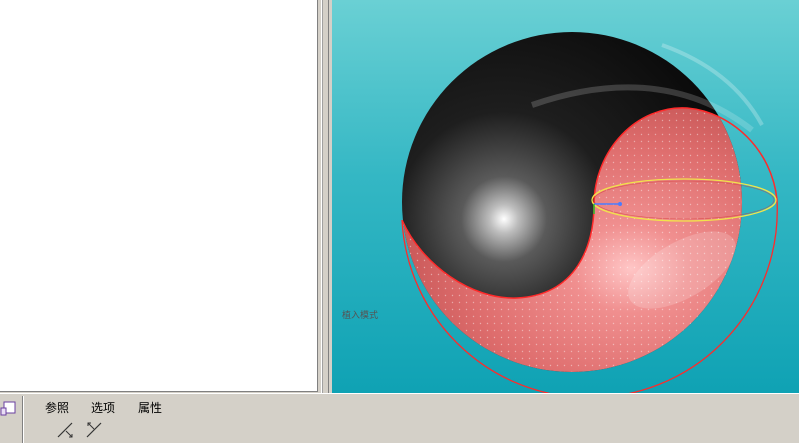  I want to click on dashboard-divider, so click(22, 419).